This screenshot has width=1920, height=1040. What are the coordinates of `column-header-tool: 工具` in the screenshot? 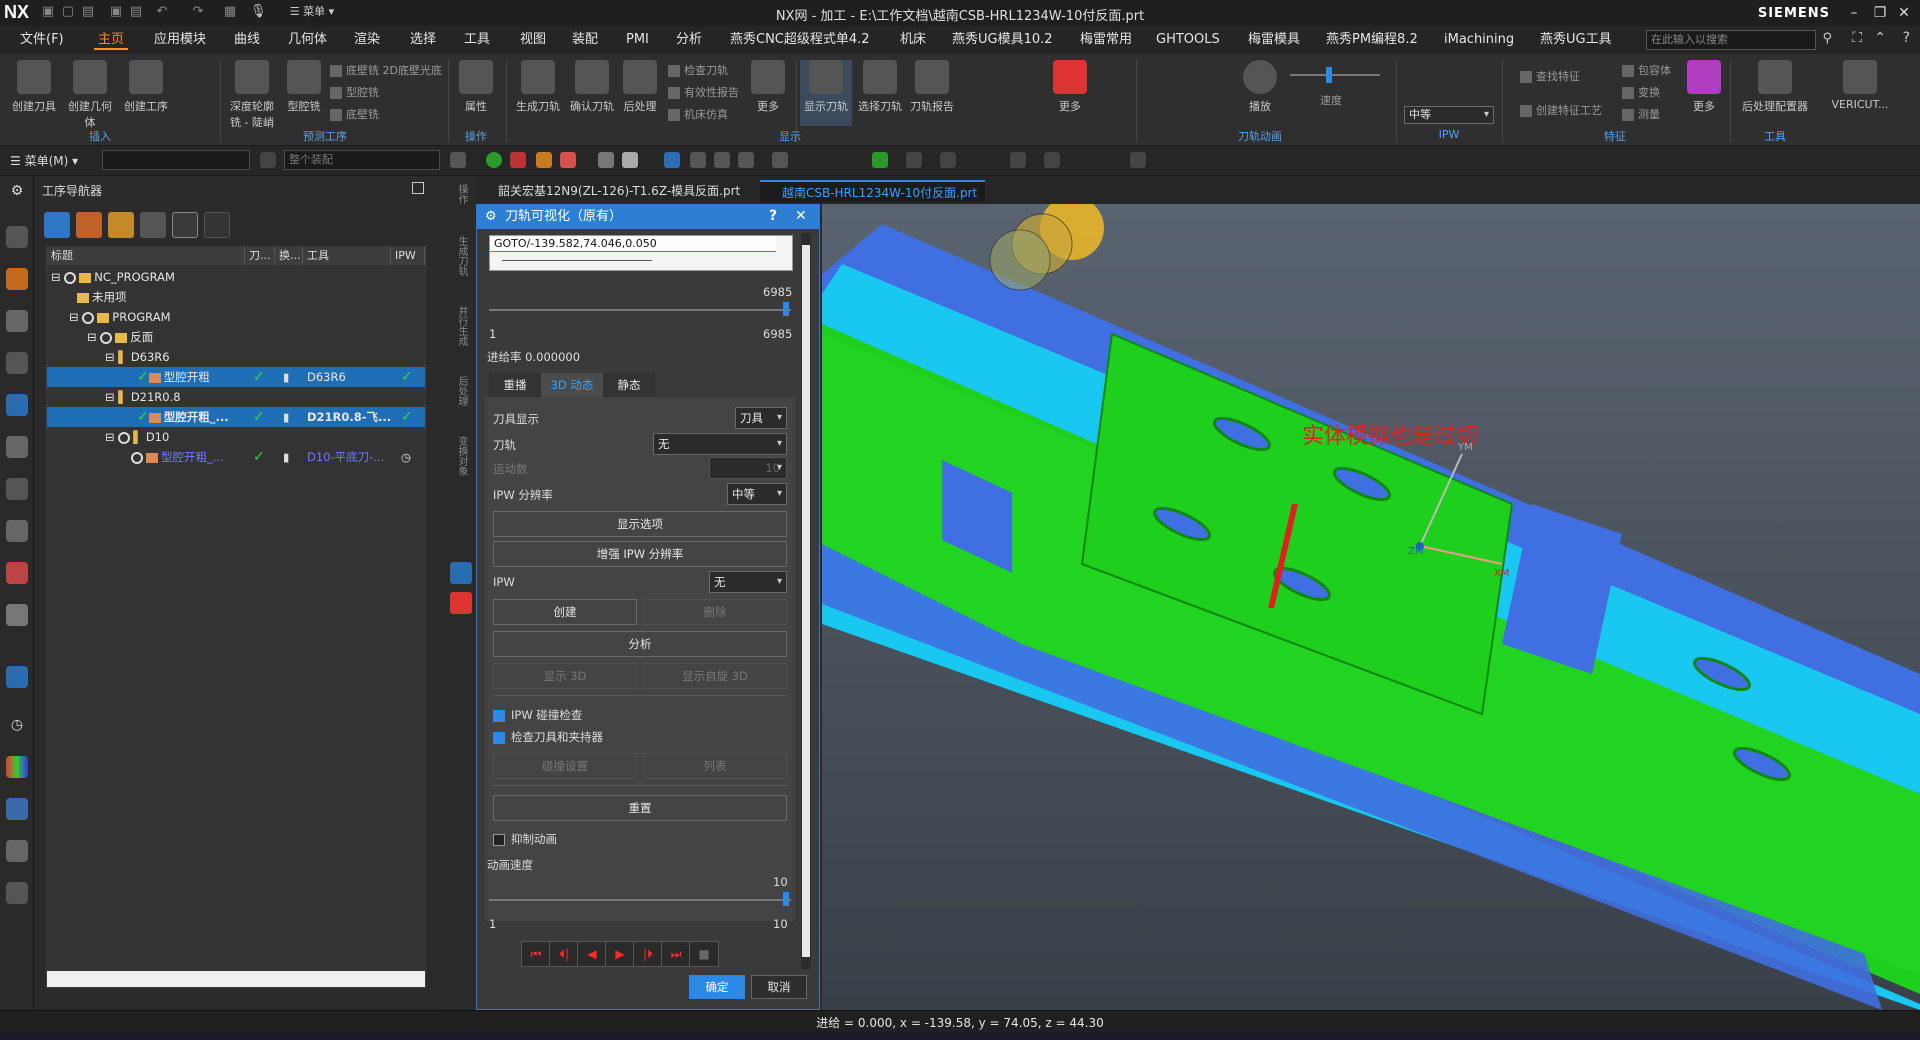 It's located at (347, 256).